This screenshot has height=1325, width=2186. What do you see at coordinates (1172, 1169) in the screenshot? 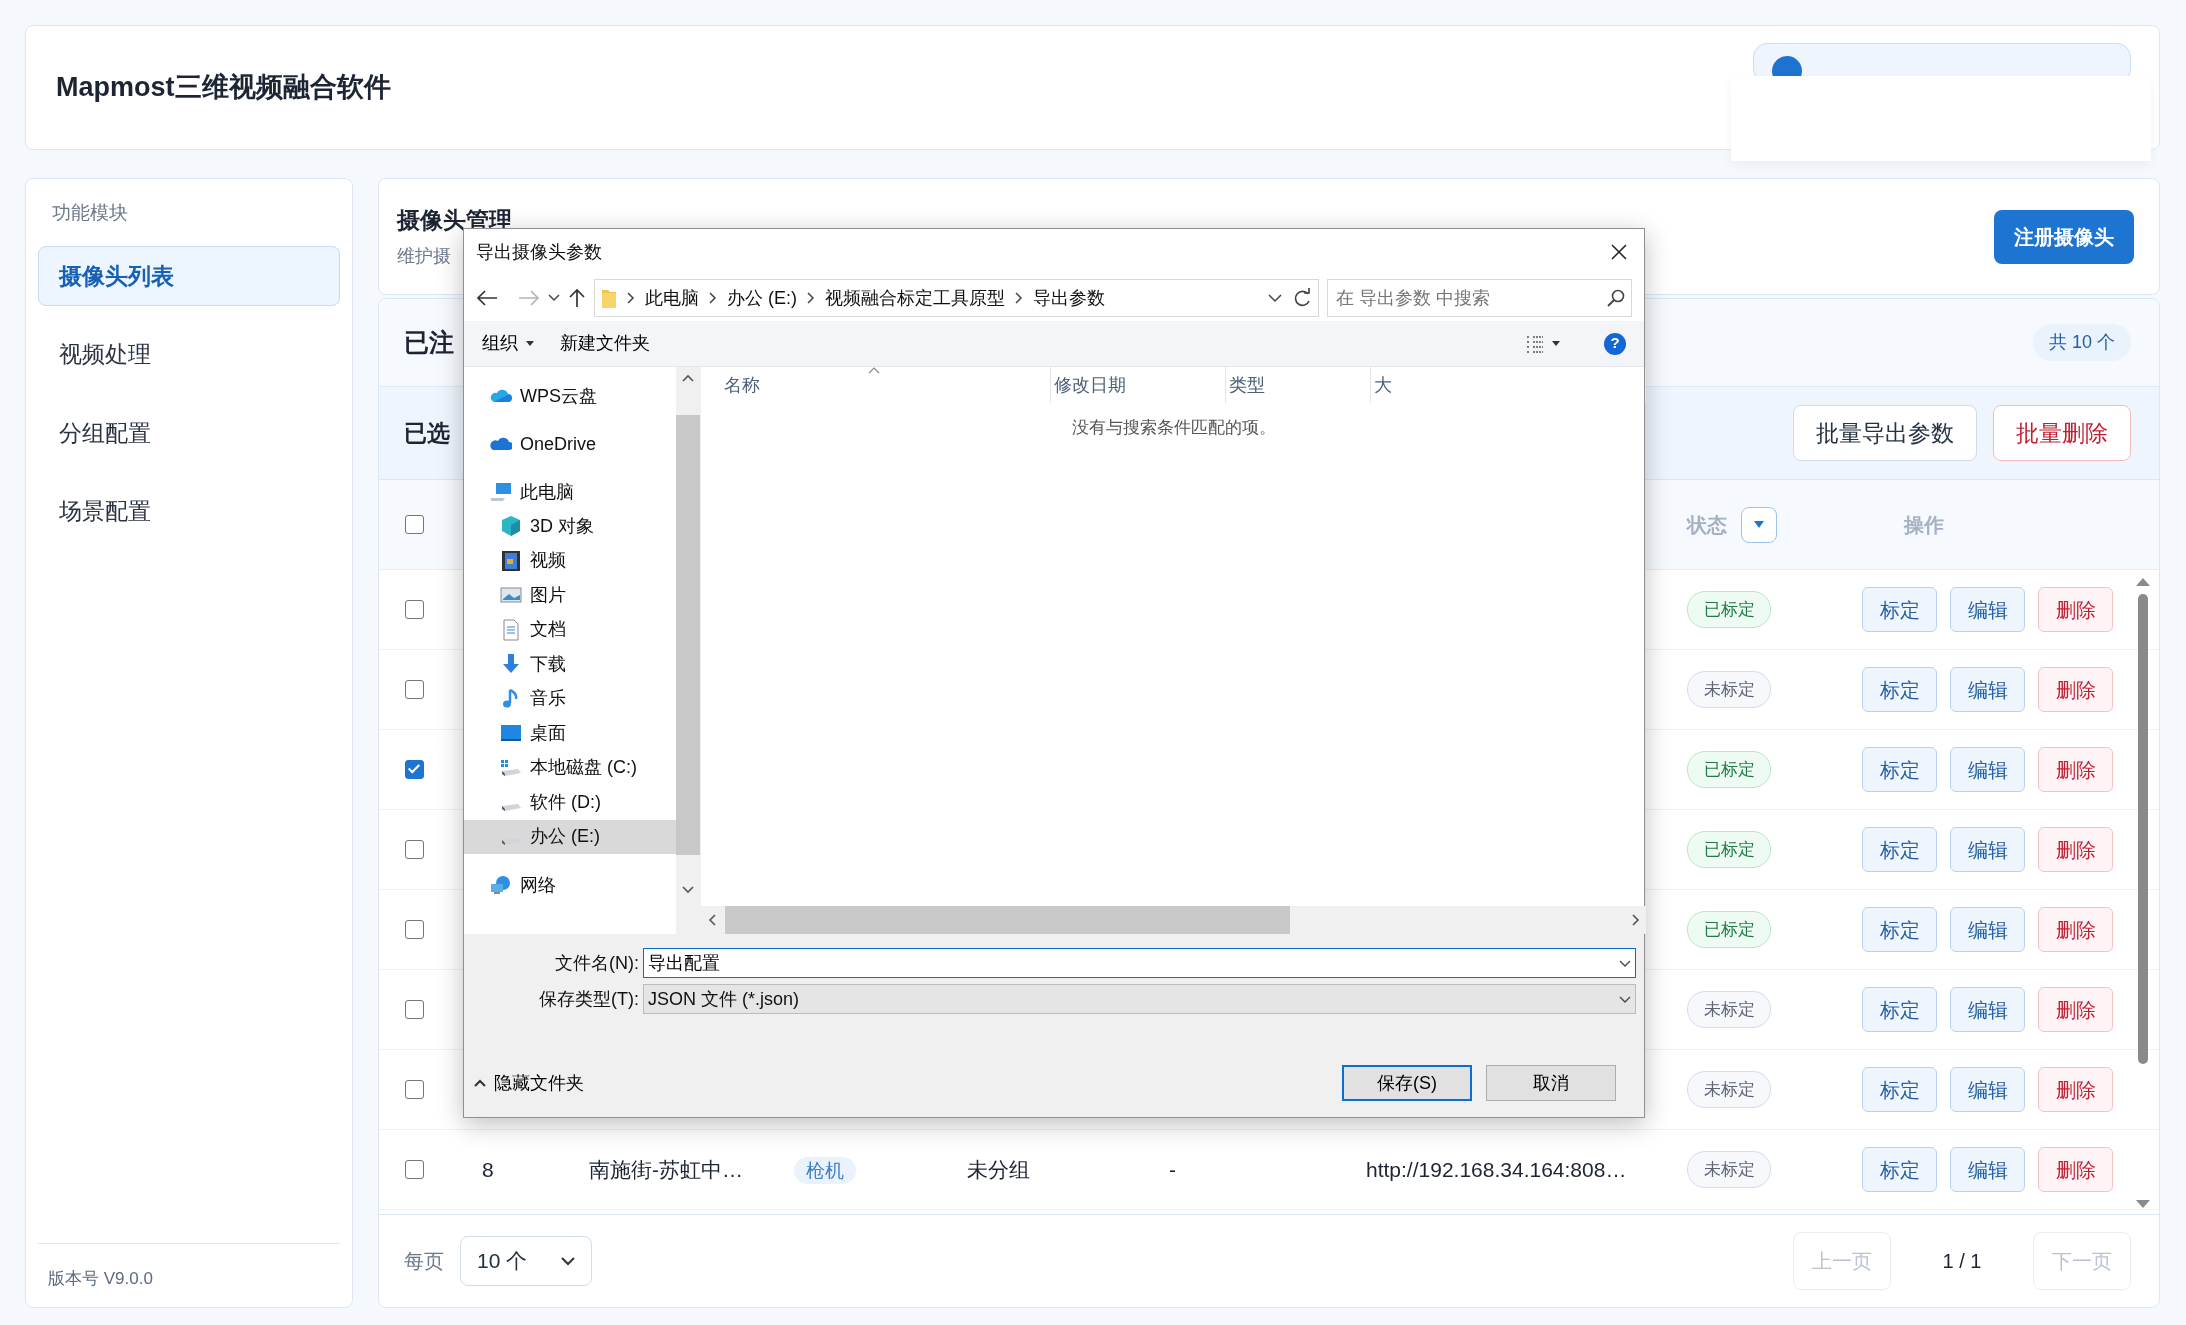
I see `table-cell: -` at bounding box center [1172, 1169].